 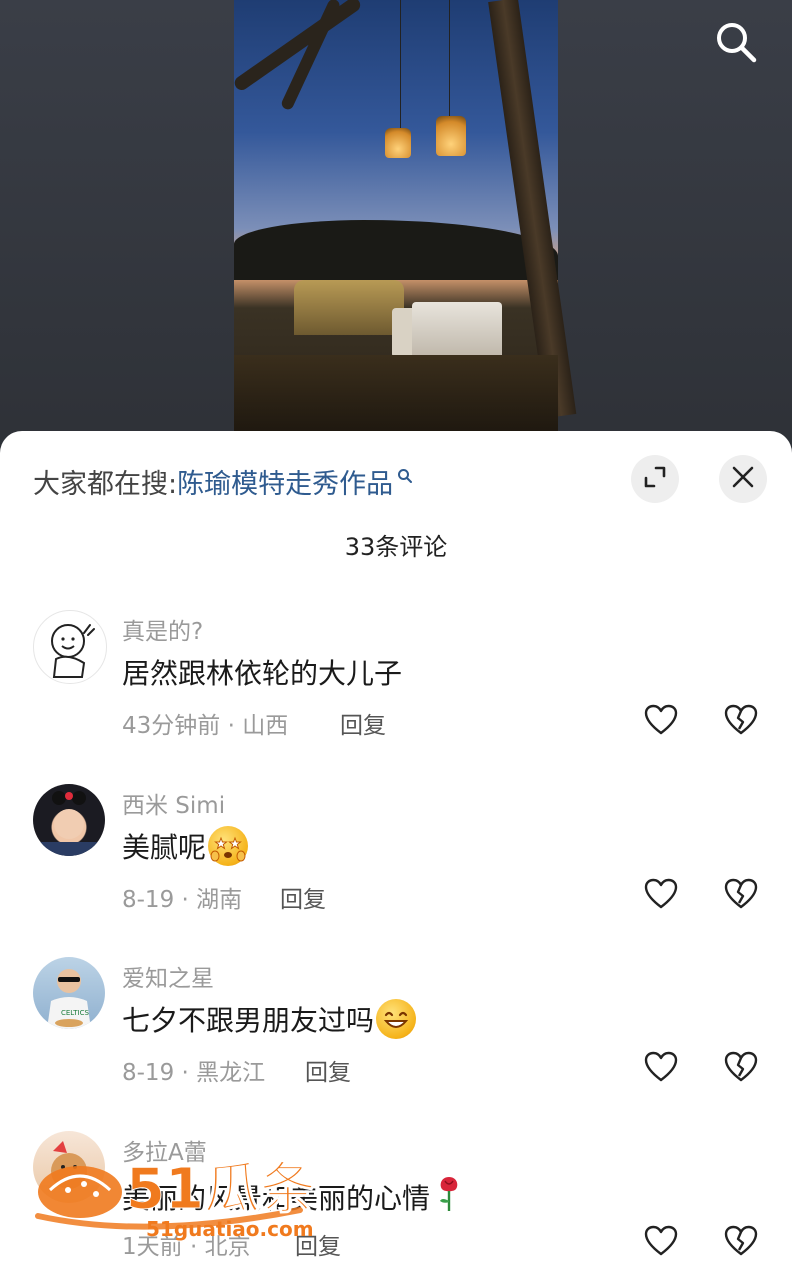 What do you see at coordinates (405, 475) in the screenshot?
I see `small-search-icon` at bounding box center [405, 475].